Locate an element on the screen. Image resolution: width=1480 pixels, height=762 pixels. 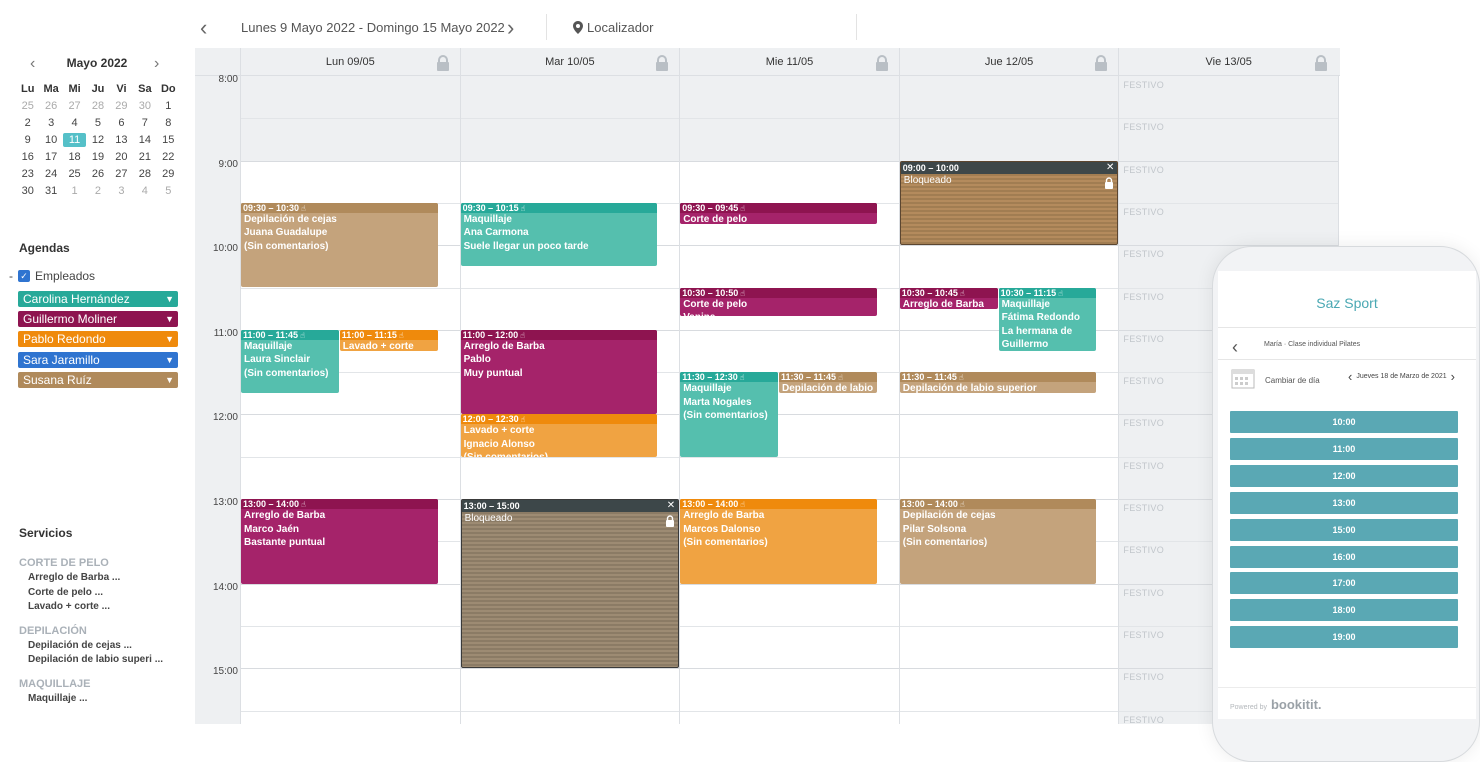
time-slot-button: 13:00 is located at coordinates (1344, 502).